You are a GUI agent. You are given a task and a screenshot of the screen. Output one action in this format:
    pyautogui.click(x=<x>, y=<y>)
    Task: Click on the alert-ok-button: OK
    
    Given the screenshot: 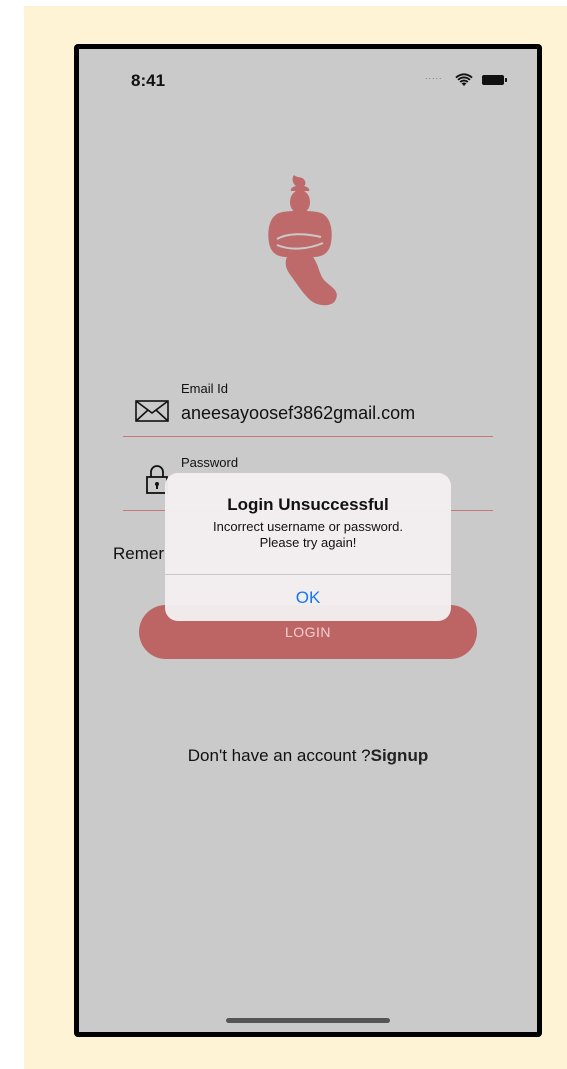 What is the action you would take?
    pyautogui.click(x=308, y=598)
    